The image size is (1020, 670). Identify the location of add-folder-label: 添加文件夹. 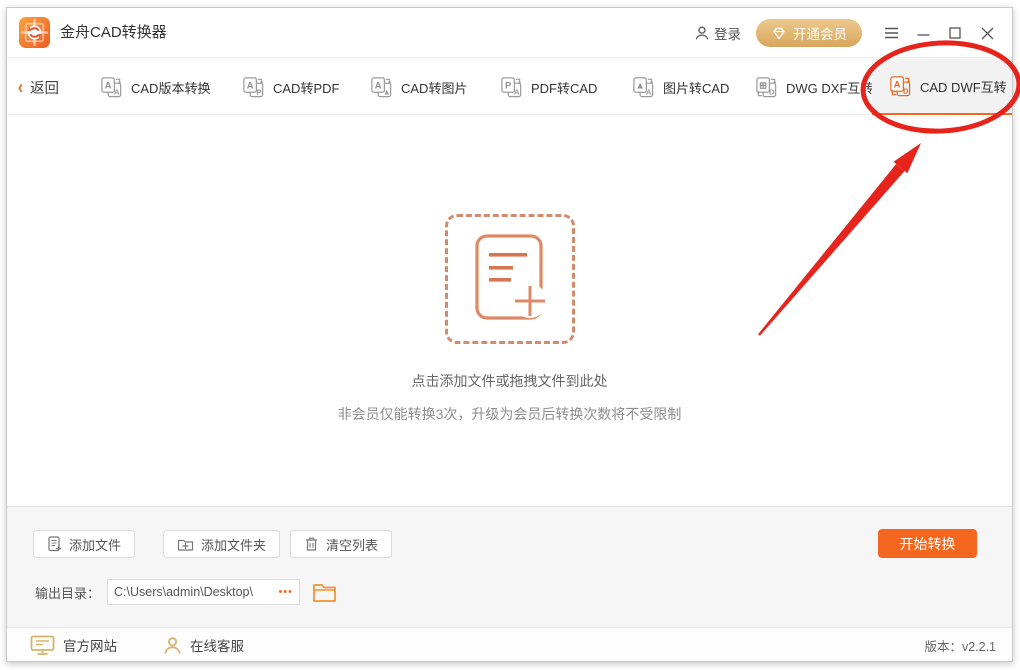
(234, 545).